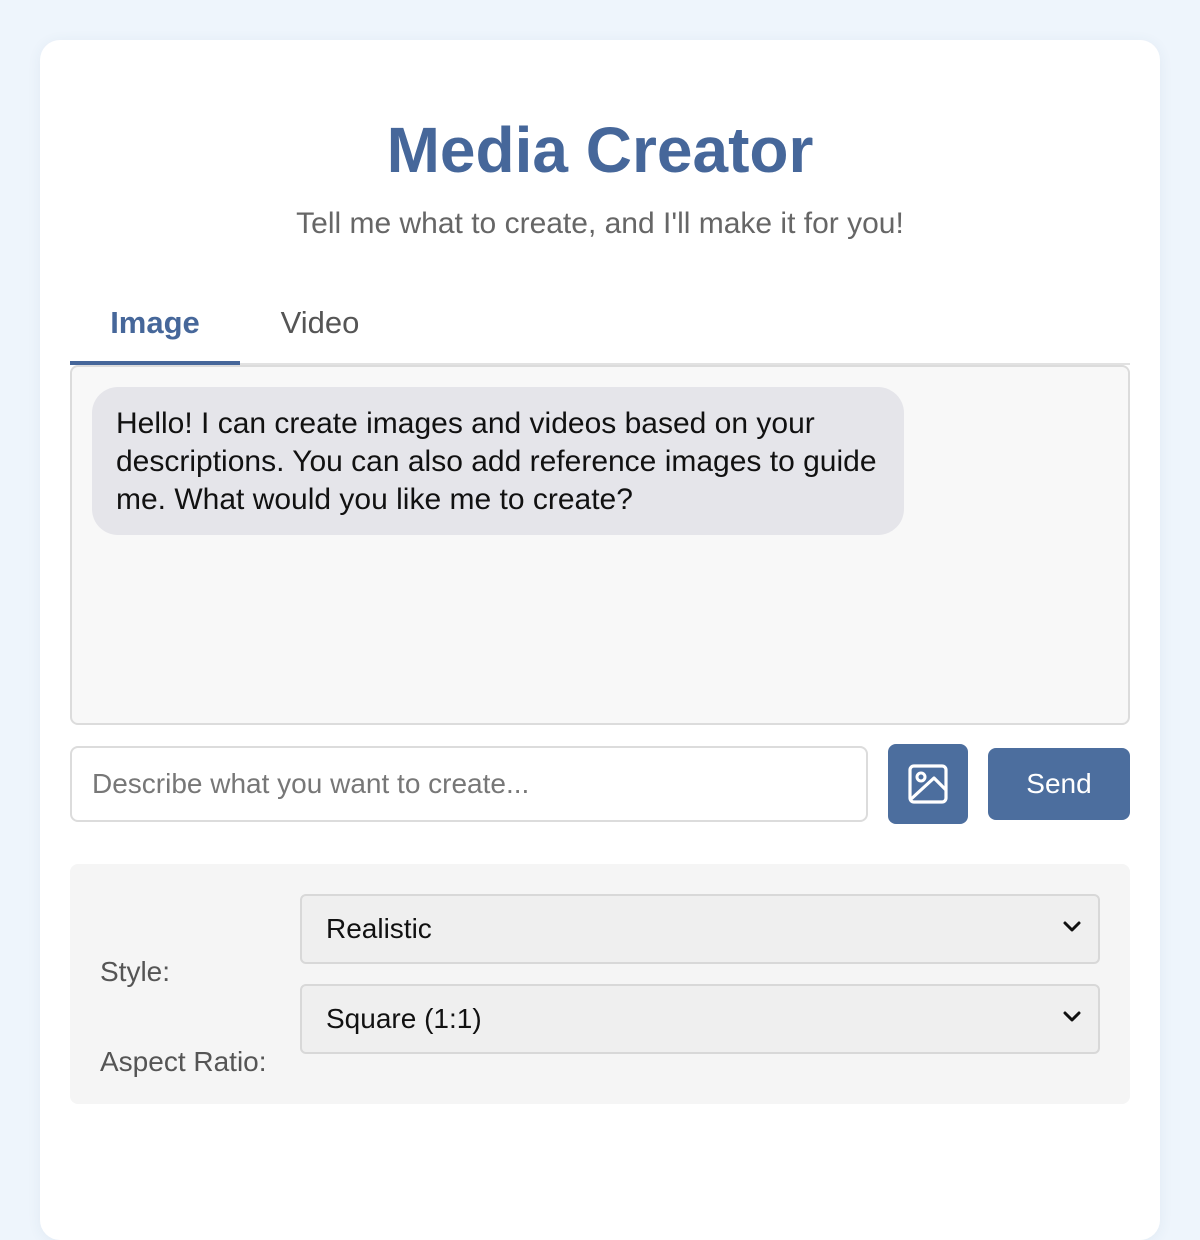 Image resolution: width=1200 pixels, height=1240 pixels. Describe the element at coordinates (700, 1019) in the screenshot. I see `aspect-ratio-select: Square (1:1)` at that location.